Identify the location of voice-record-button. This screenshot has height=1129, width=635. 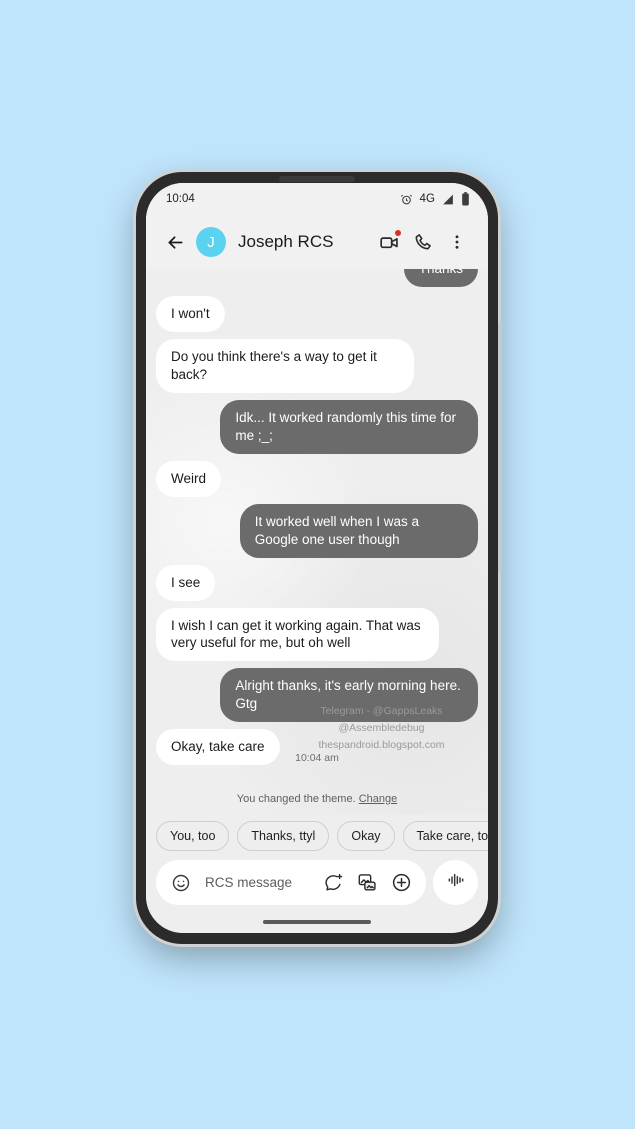
(455, 882).